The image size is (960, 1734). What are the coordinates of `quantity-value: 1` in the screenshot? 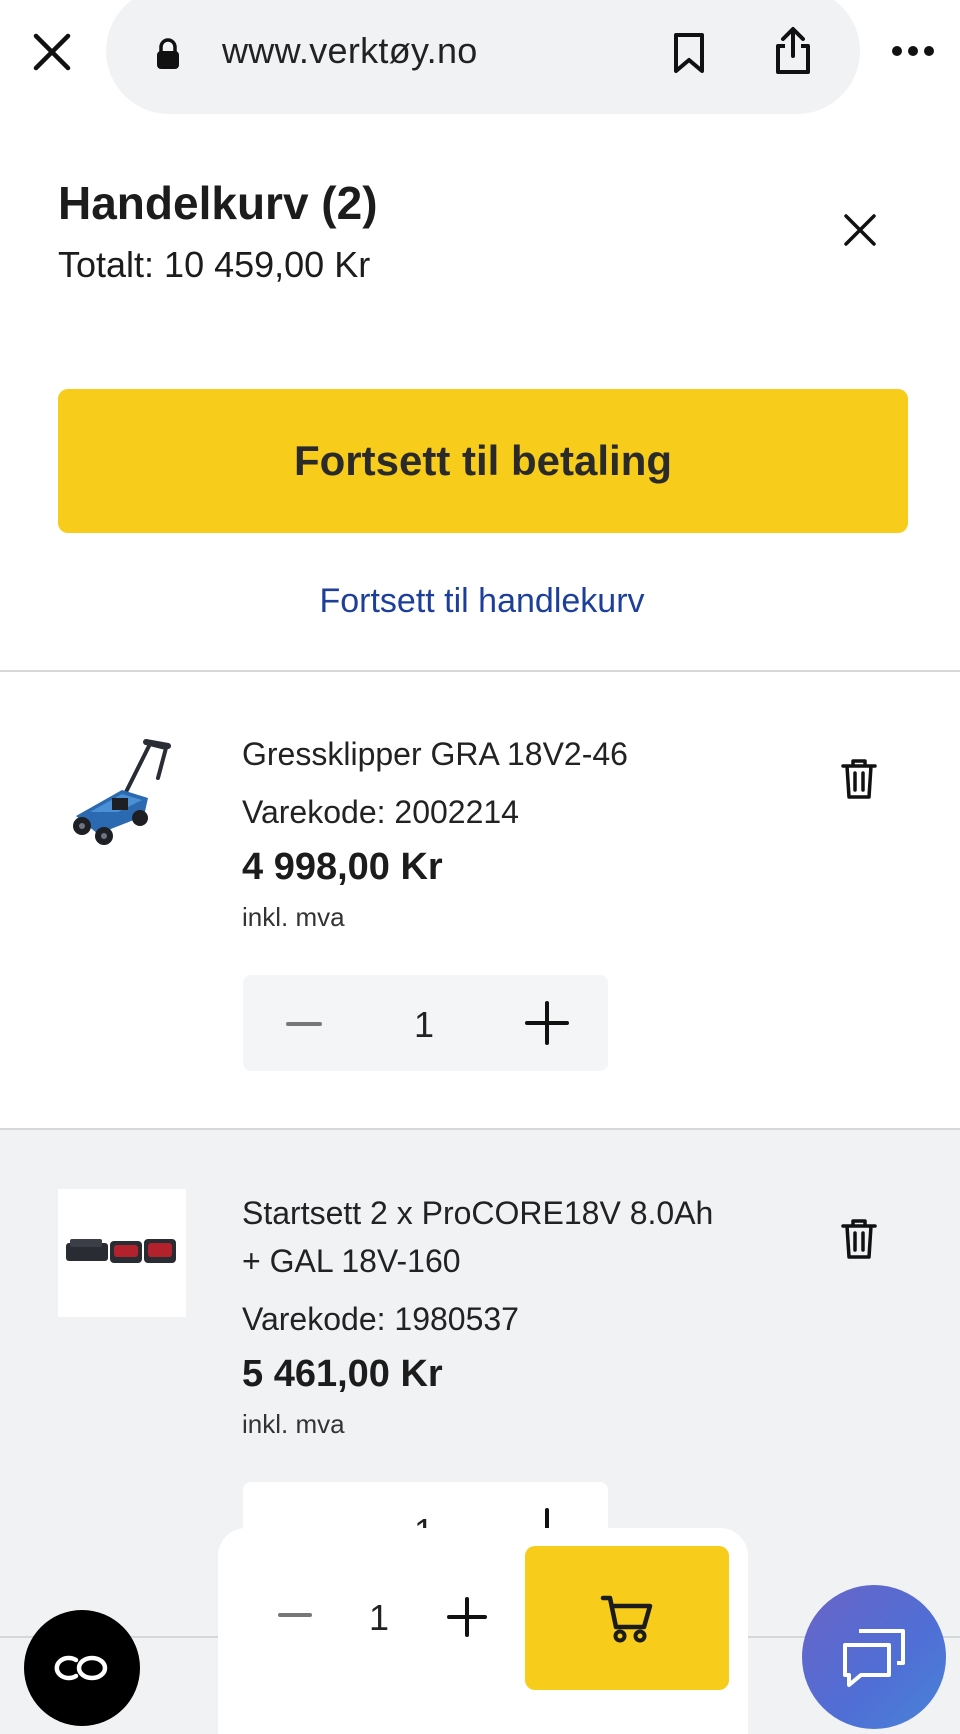 It's located at (424, 1025).